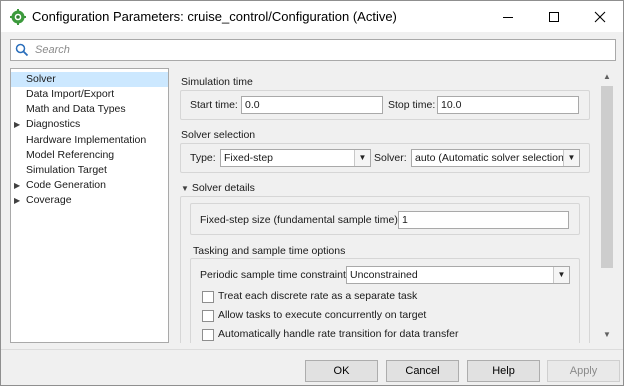 The width and height of the screenshot is (624, 386). I want to click on help-button: Help, so click(503, 371).